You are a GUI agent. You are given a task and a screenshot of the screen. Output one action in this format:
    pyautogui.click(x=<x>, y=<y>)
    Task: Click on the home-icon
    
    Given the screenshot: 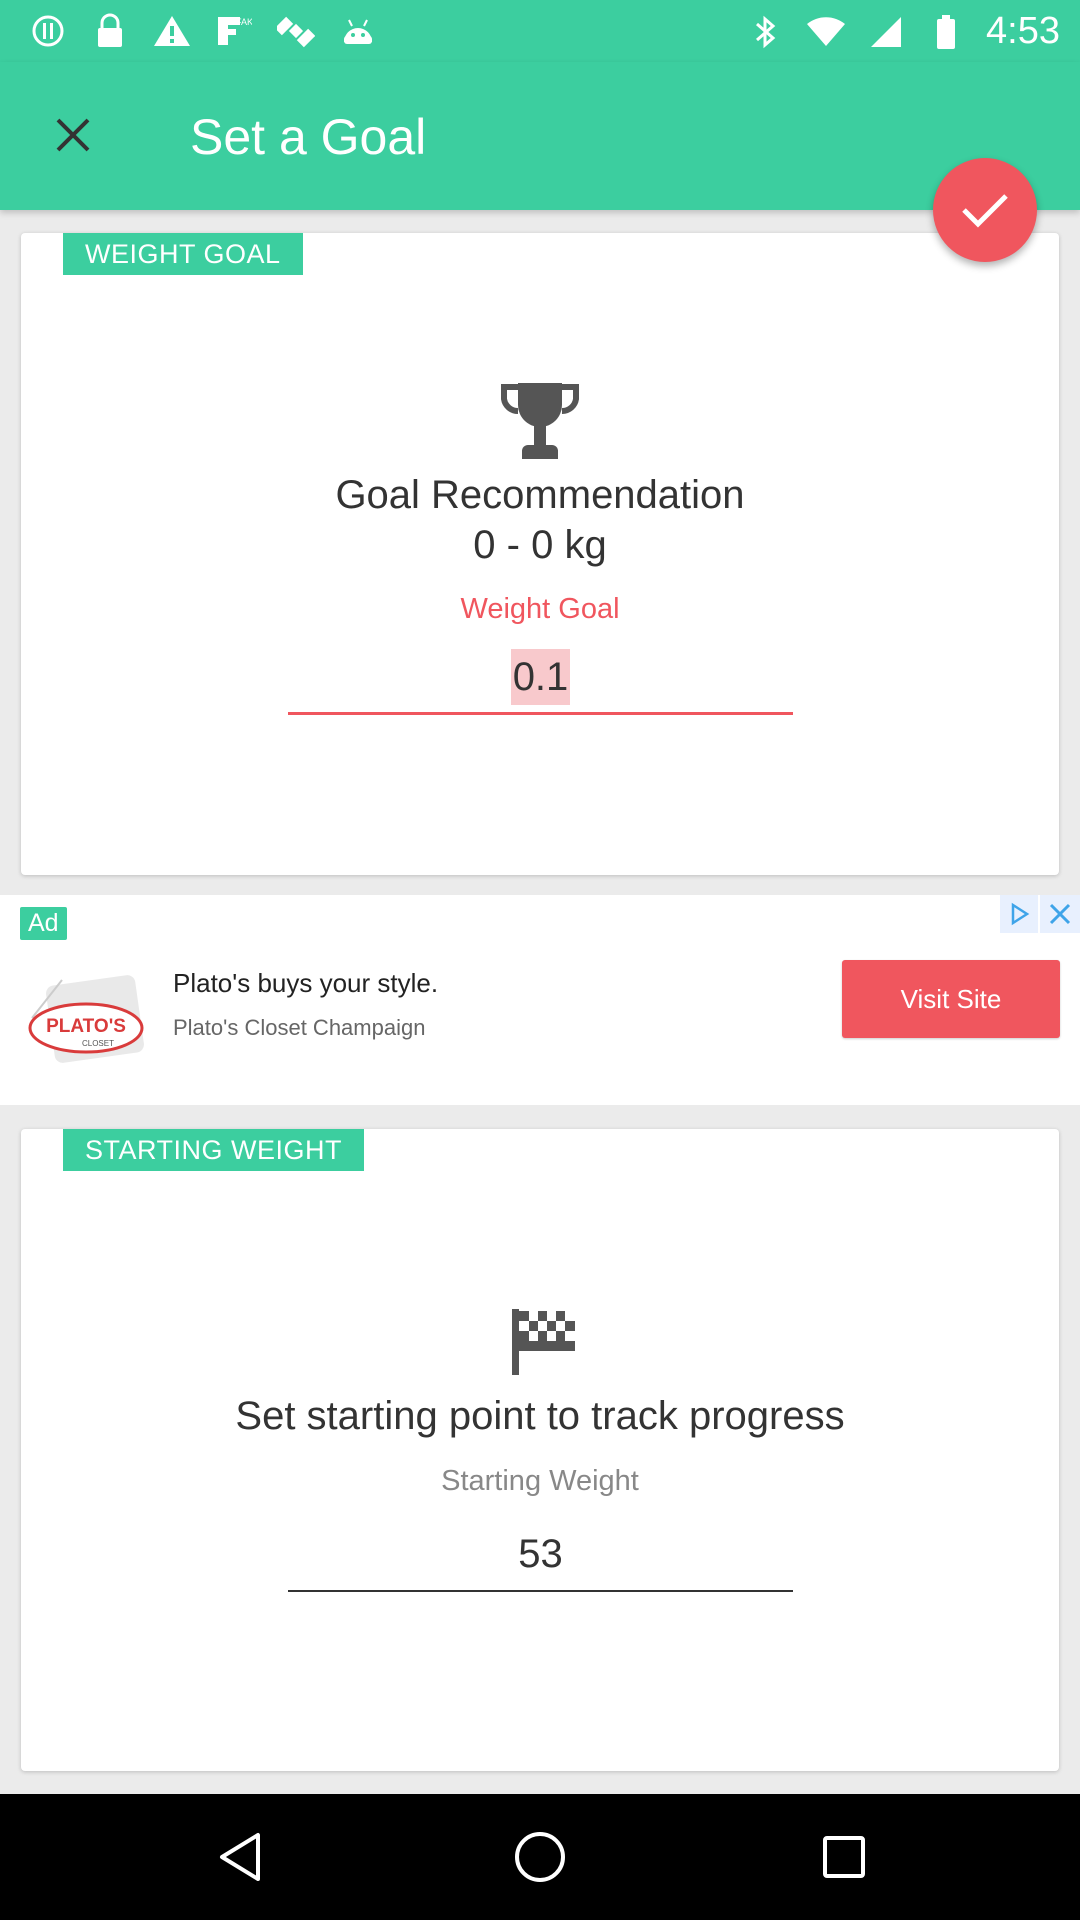 What is the action you would take?
    pyautogui.click(x=540, y=1857)
    